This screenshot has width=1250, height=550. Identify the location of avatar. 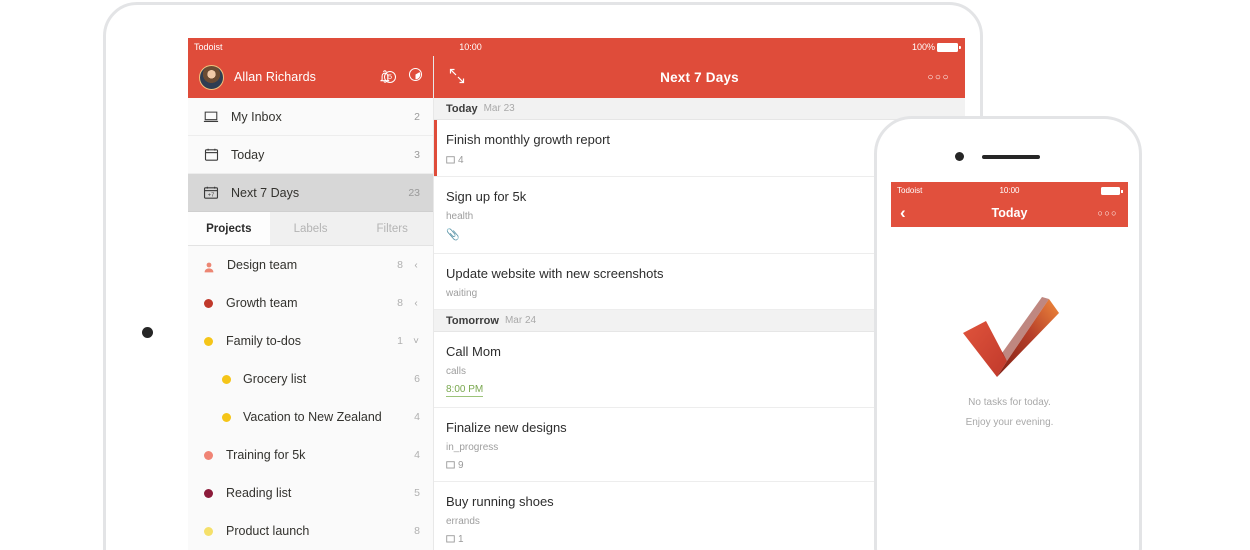
(211, 77).